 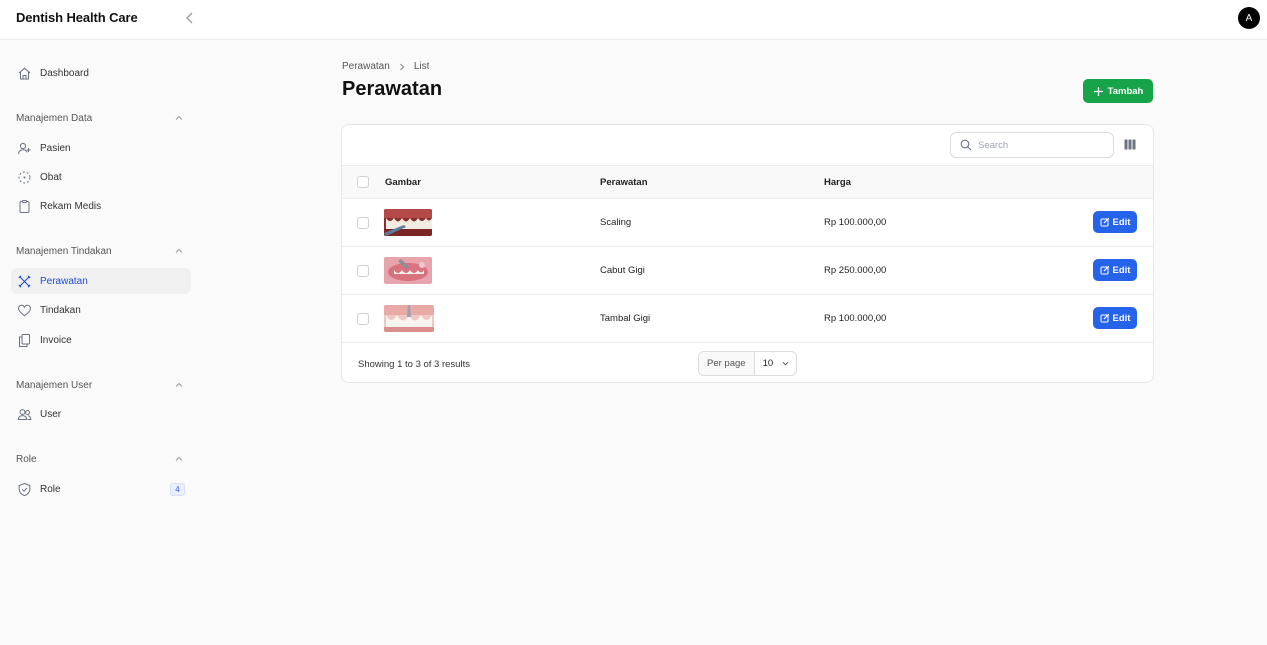 I want to click on group-title-manajemen-tindakan: Manajemen Tindakan, so click(x=64, y=251).